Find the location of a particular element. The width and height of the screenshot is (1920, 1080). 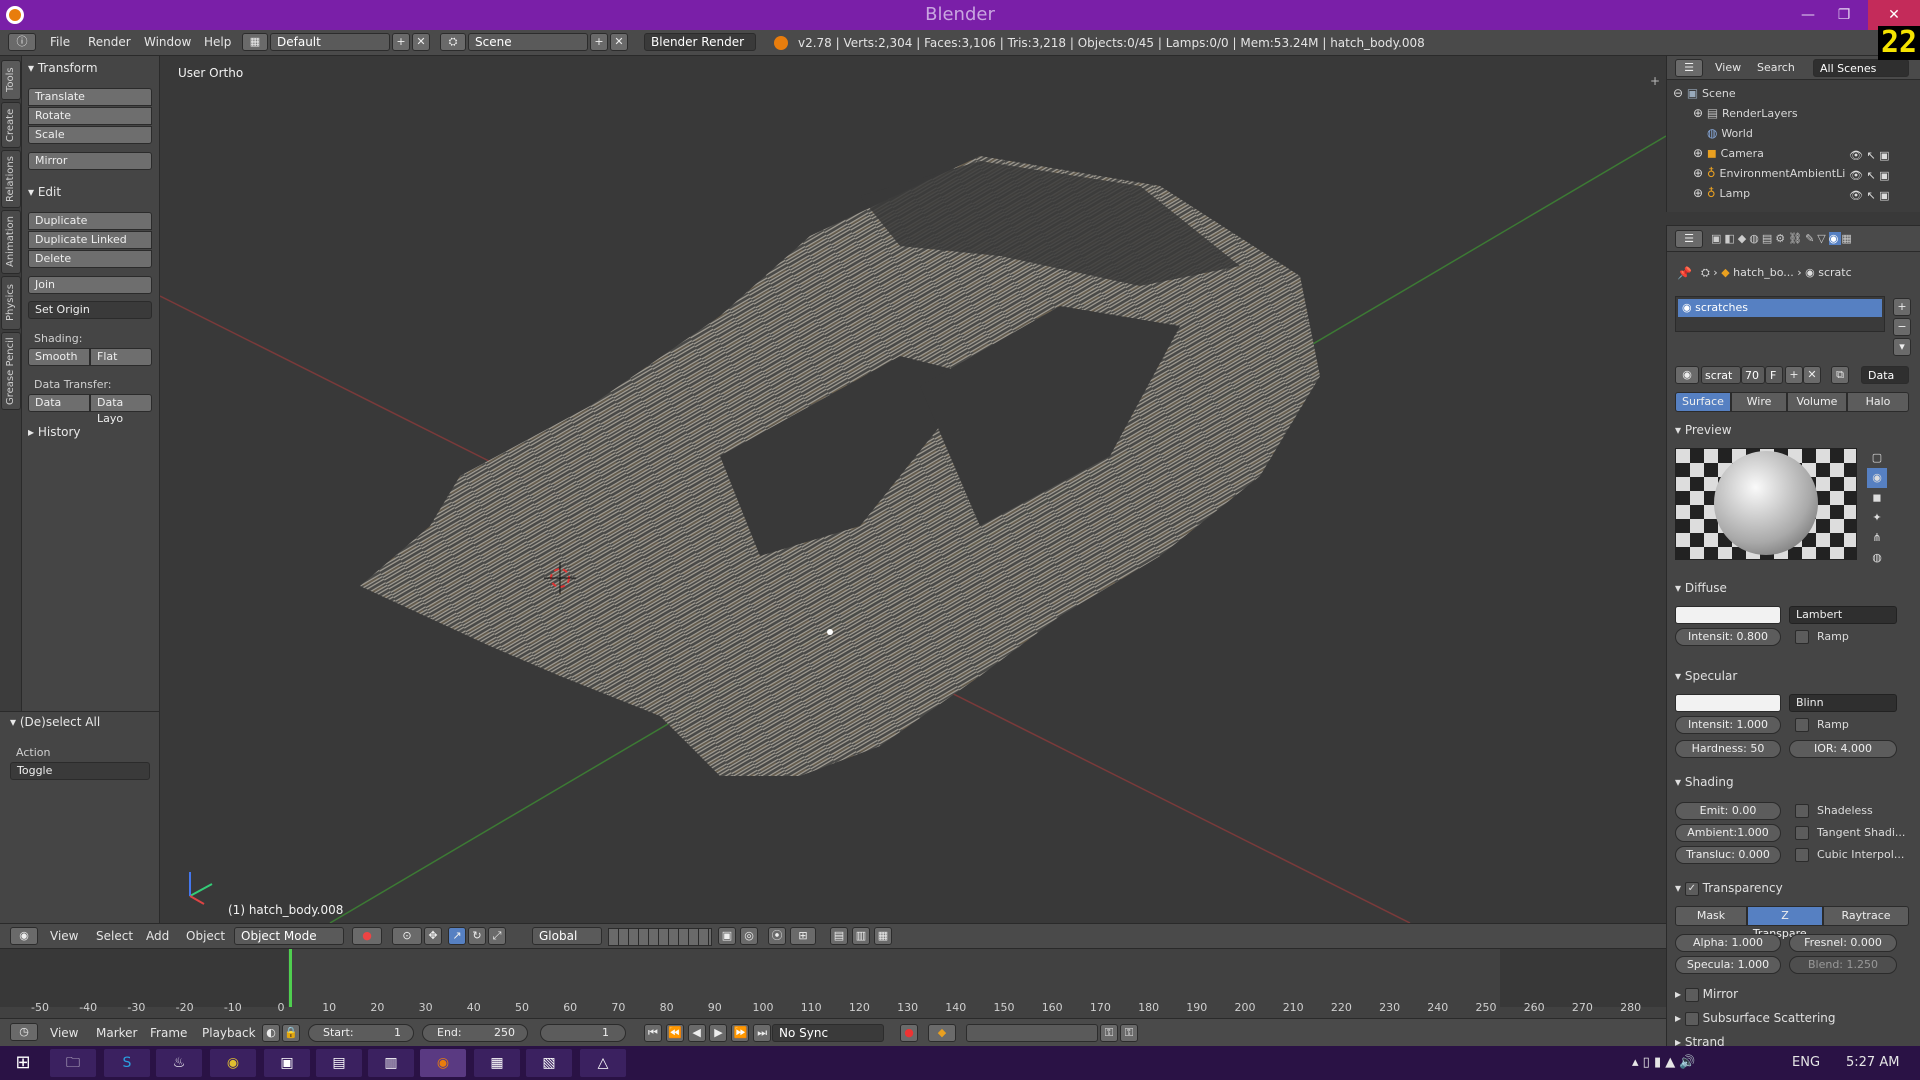

editor-type-timeline-icon: ◷ is located at coordinates (24, 1032).